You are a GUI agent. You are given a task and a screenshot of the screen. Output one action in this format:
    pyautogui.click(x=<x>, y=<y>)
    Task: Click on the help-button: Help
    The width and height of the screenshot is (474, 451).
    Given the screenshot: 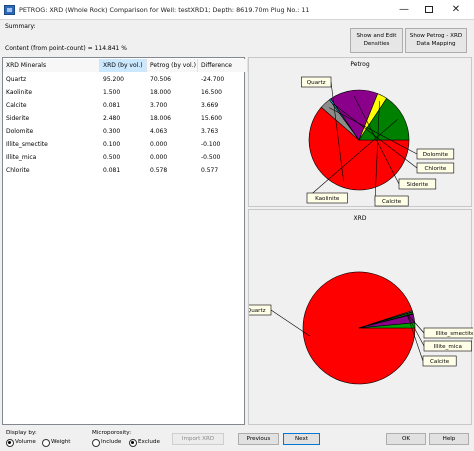 What is the action you would take?
    pyautogui.click(x=449, y=439)
    